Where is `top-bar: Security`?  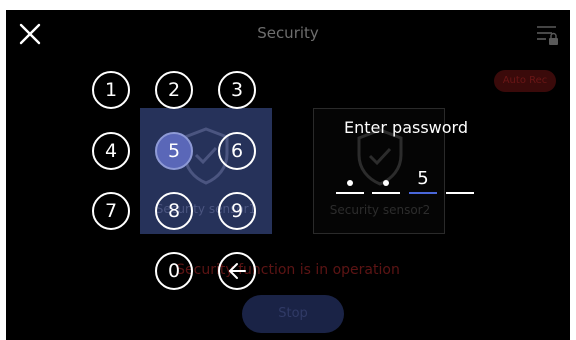
top-bar: Security is located at coordinates (288, 34).